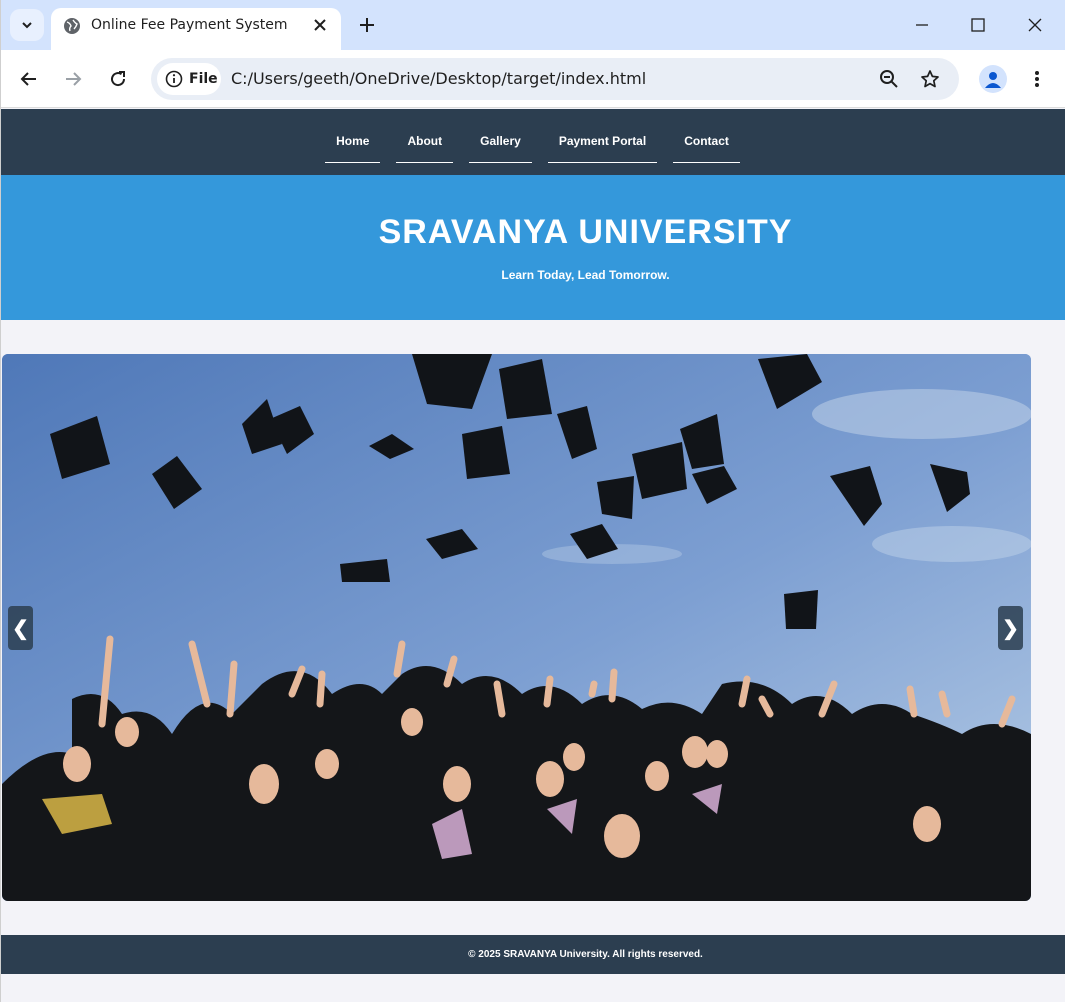 This screenshot has height=1002, width=1065. I want to click on more-vert-icon, so click(1037, 79).